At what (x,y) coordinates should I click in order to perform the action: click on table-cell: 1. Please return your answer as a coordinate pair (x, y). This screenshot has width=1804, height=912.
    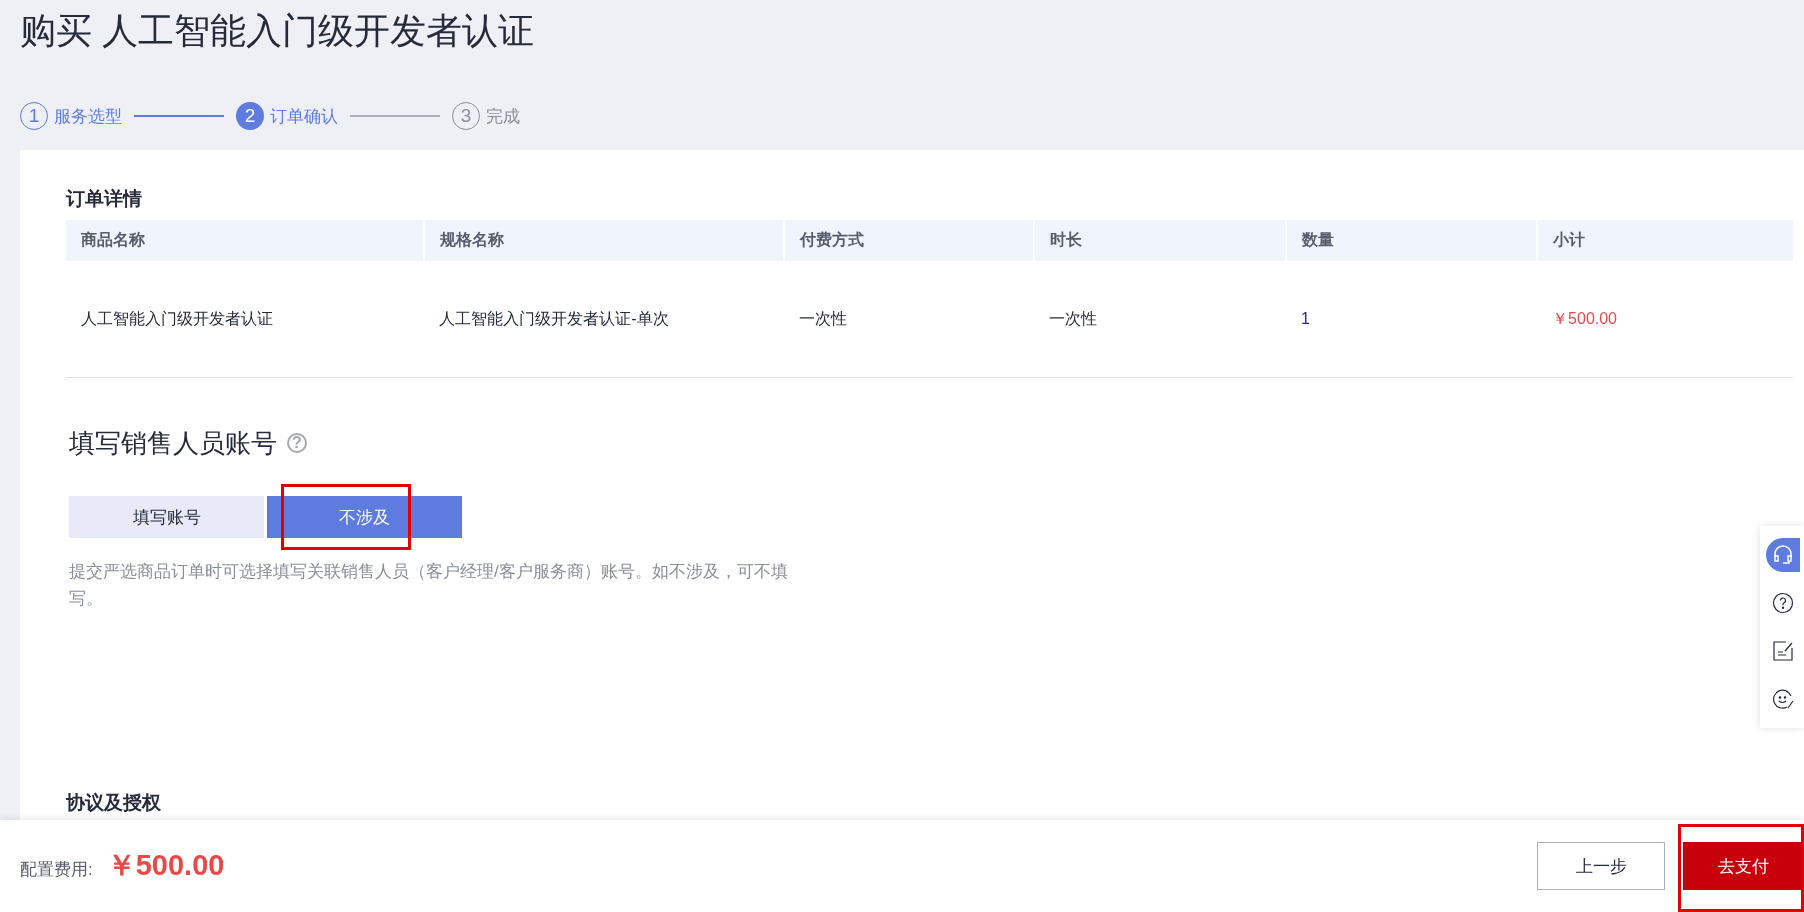
    Looking at the image, I should click on (1305, 319).